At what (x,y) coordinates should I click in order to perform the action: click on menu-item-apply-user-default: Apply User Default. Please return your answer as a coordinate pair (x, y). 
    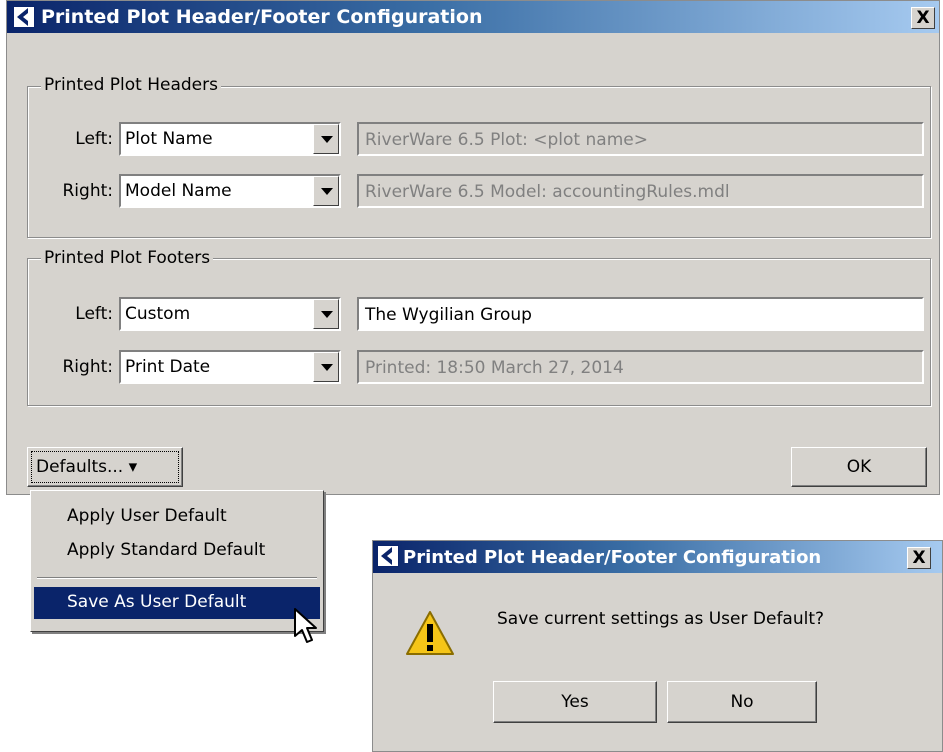
    Looking at the image, I should click on (177, 517).